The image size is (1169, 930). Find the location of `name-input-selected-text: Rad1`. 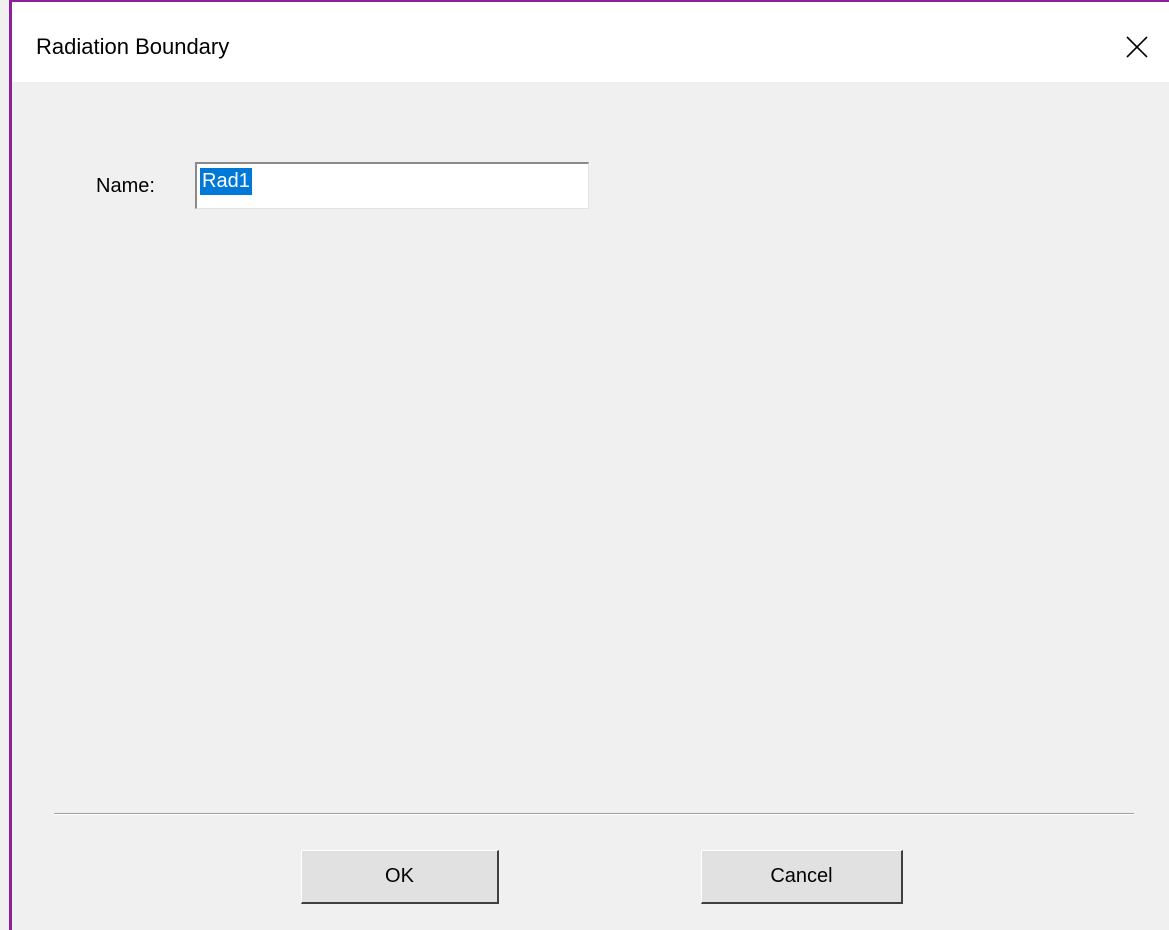

name-input-selected-text: Rad1 is located at coordinates (226, 181).